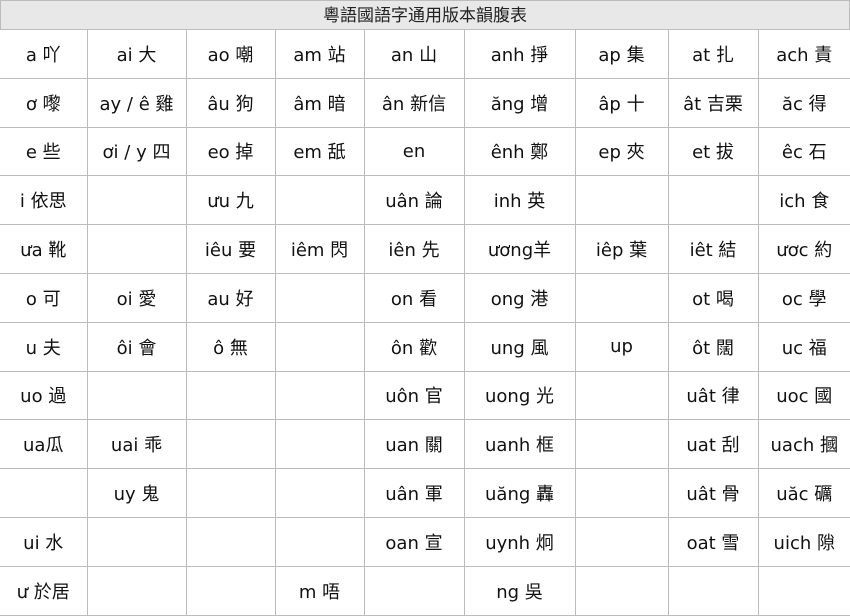 The height and width of the screenshot is (616, 850). What do you see at coordinates (43, 446) in the screenshot?
I see `rhyme-entry: ua瓜` at bounding box center [43, 446].